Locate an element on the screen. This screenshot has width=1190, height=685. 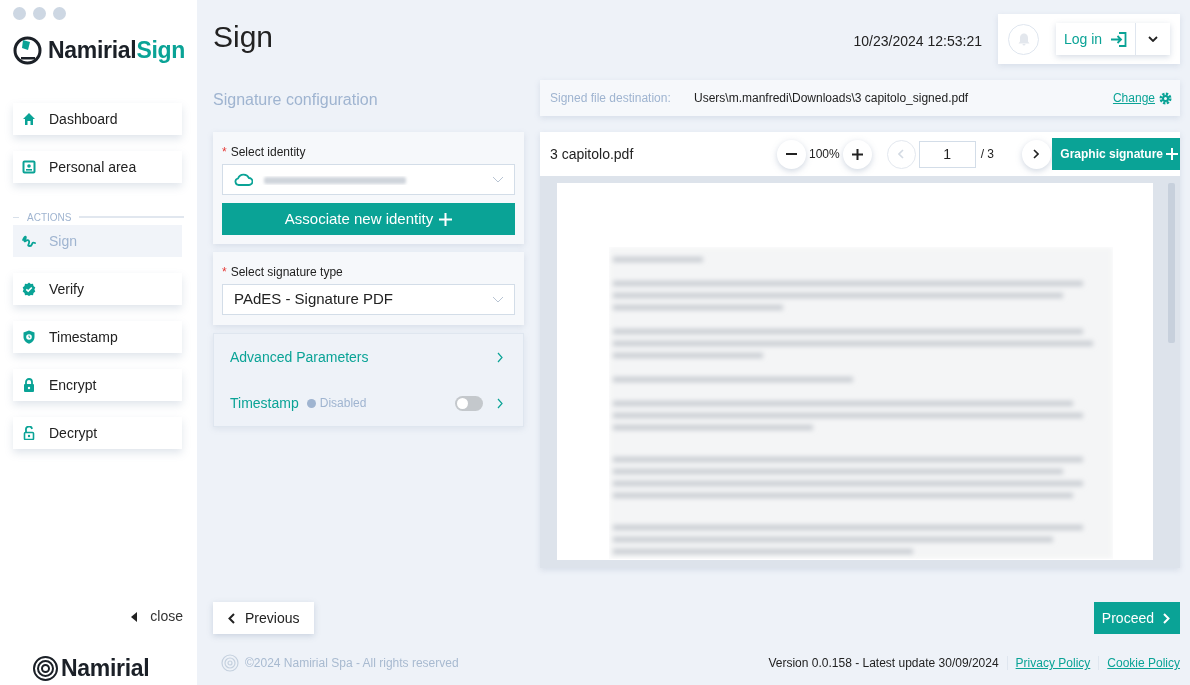
lock-icon is located at coordinates (29, 385).